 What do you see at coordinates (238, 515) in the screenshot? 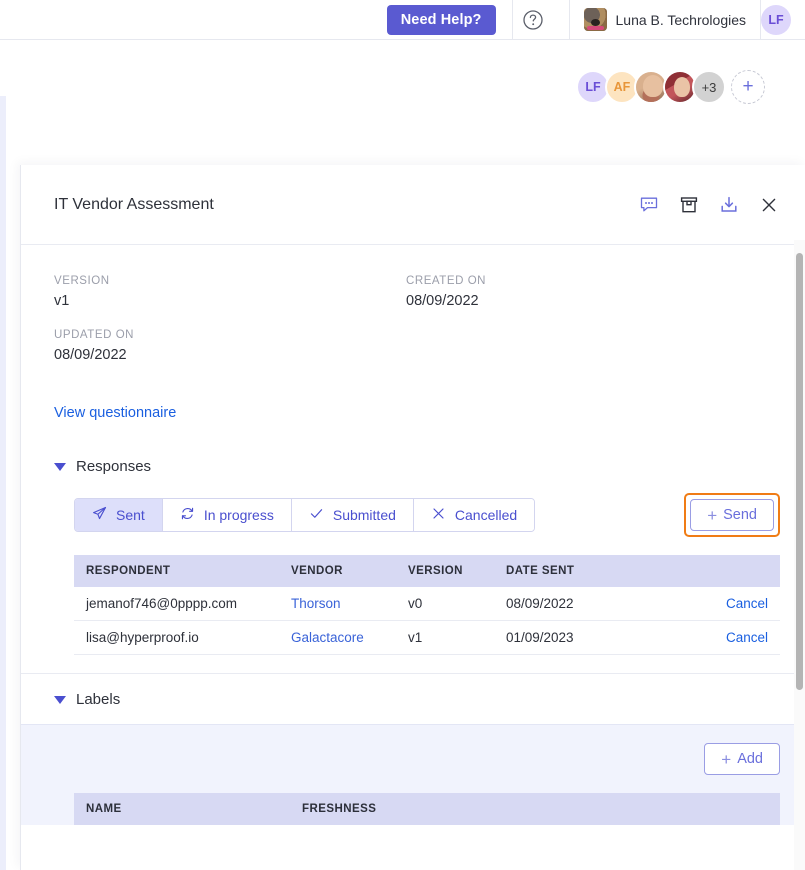
I see `tab-label: In progress` at bounding box center [238, 515].